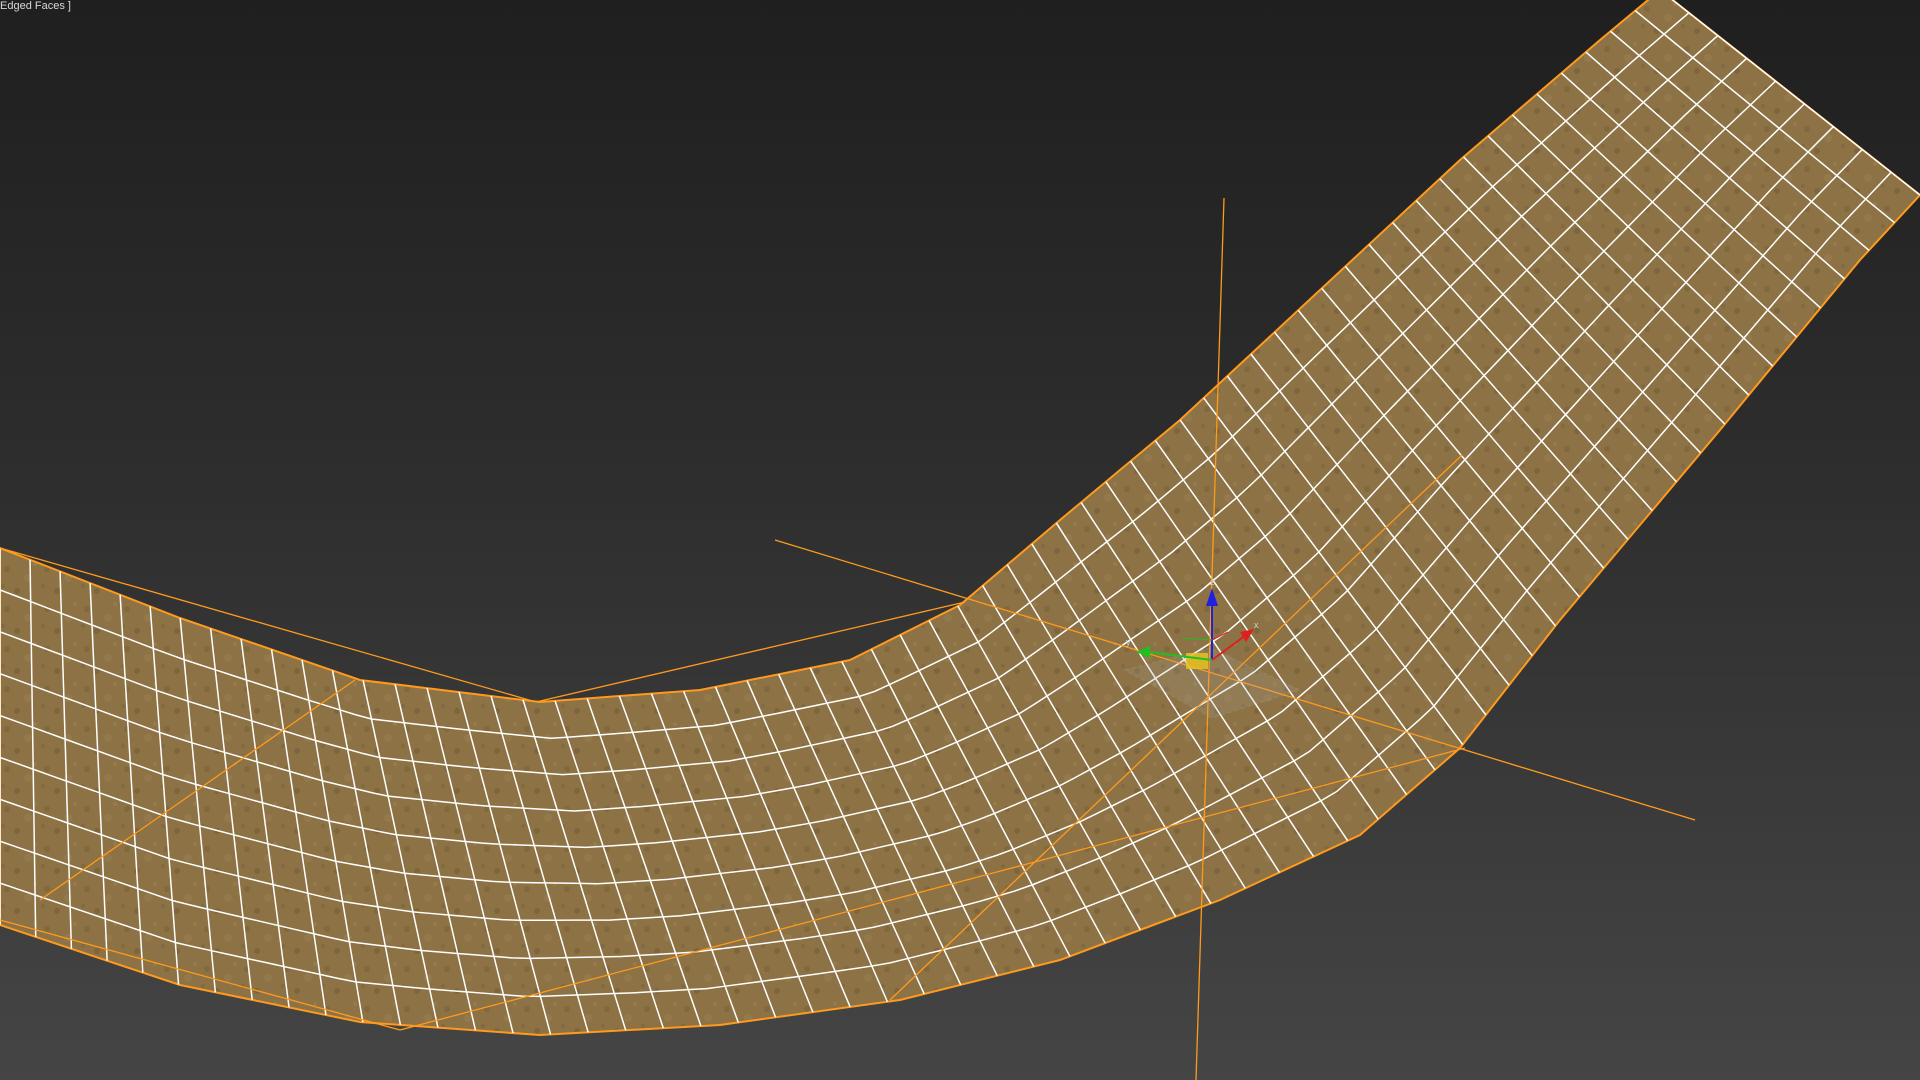 The height and width of the screenshot is (1080, 1920). Describe the element at coordinates (1197, 661) in the screenshot. I see `gizmo-center-plane` at that location.